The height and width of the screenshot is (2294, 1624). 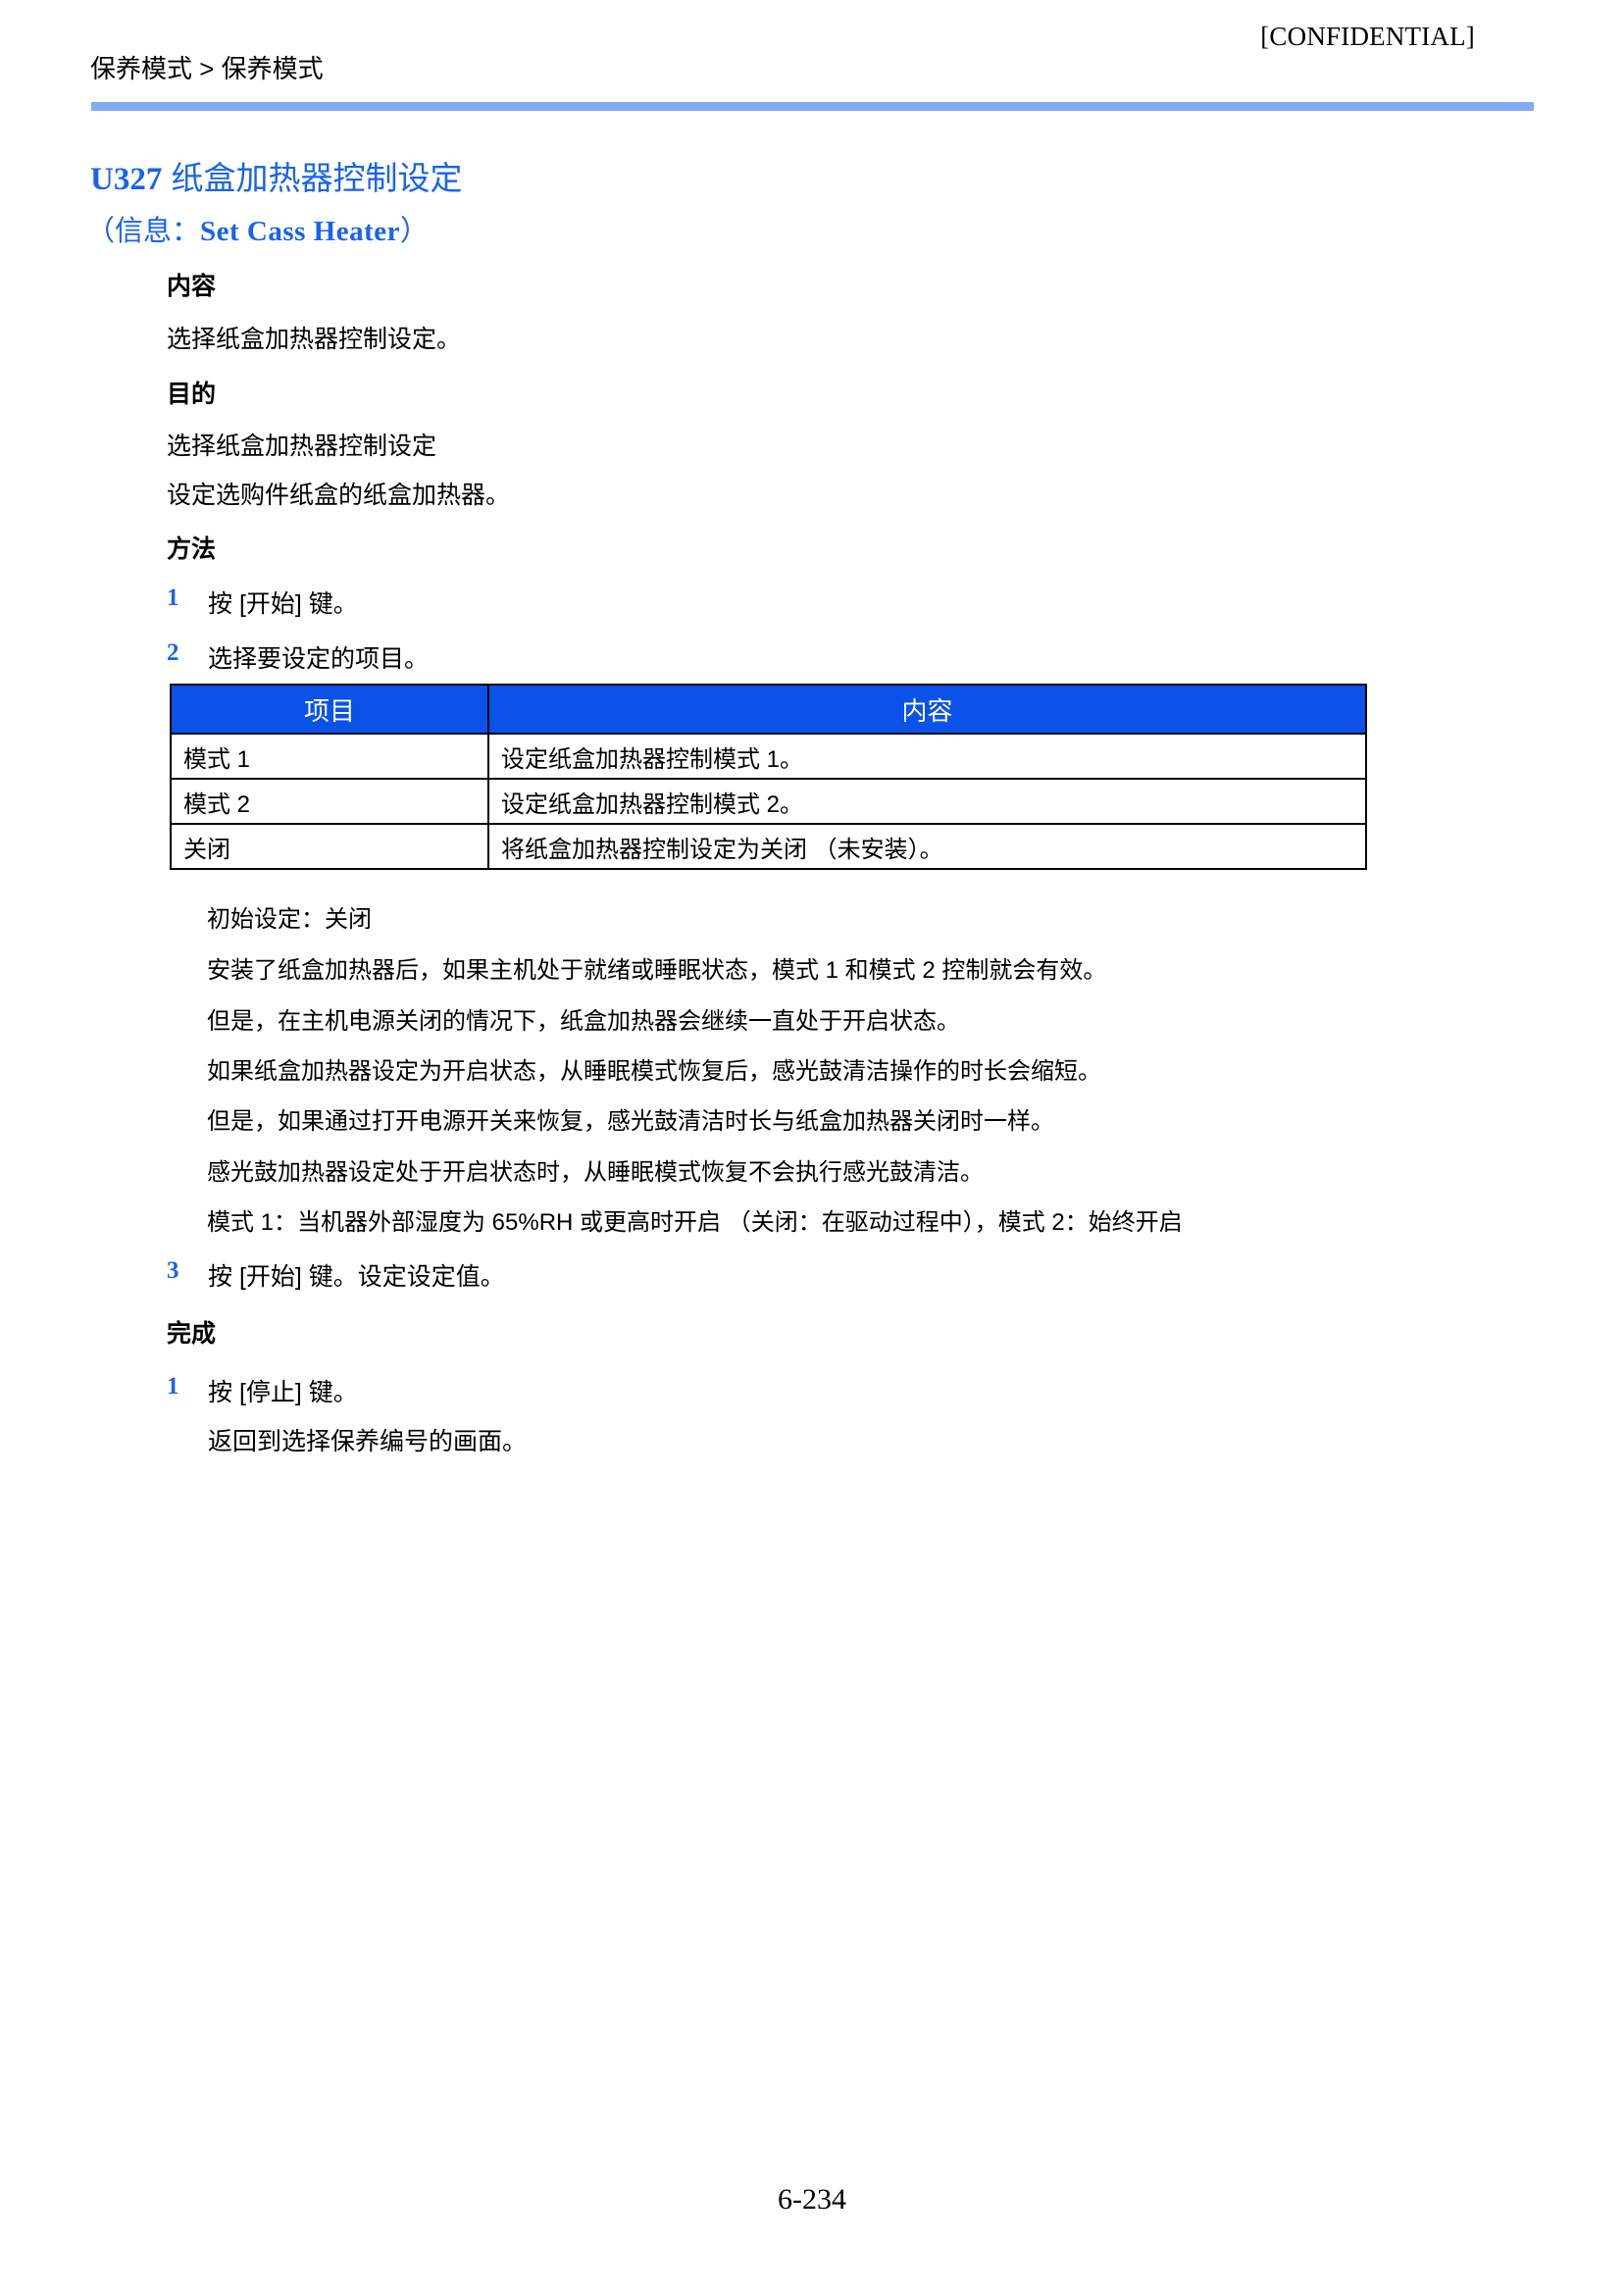 What do you see at coordinates (927, 709) in the screenshot?
I see `table-header-content: 内容` at bounding box center [927, 709].